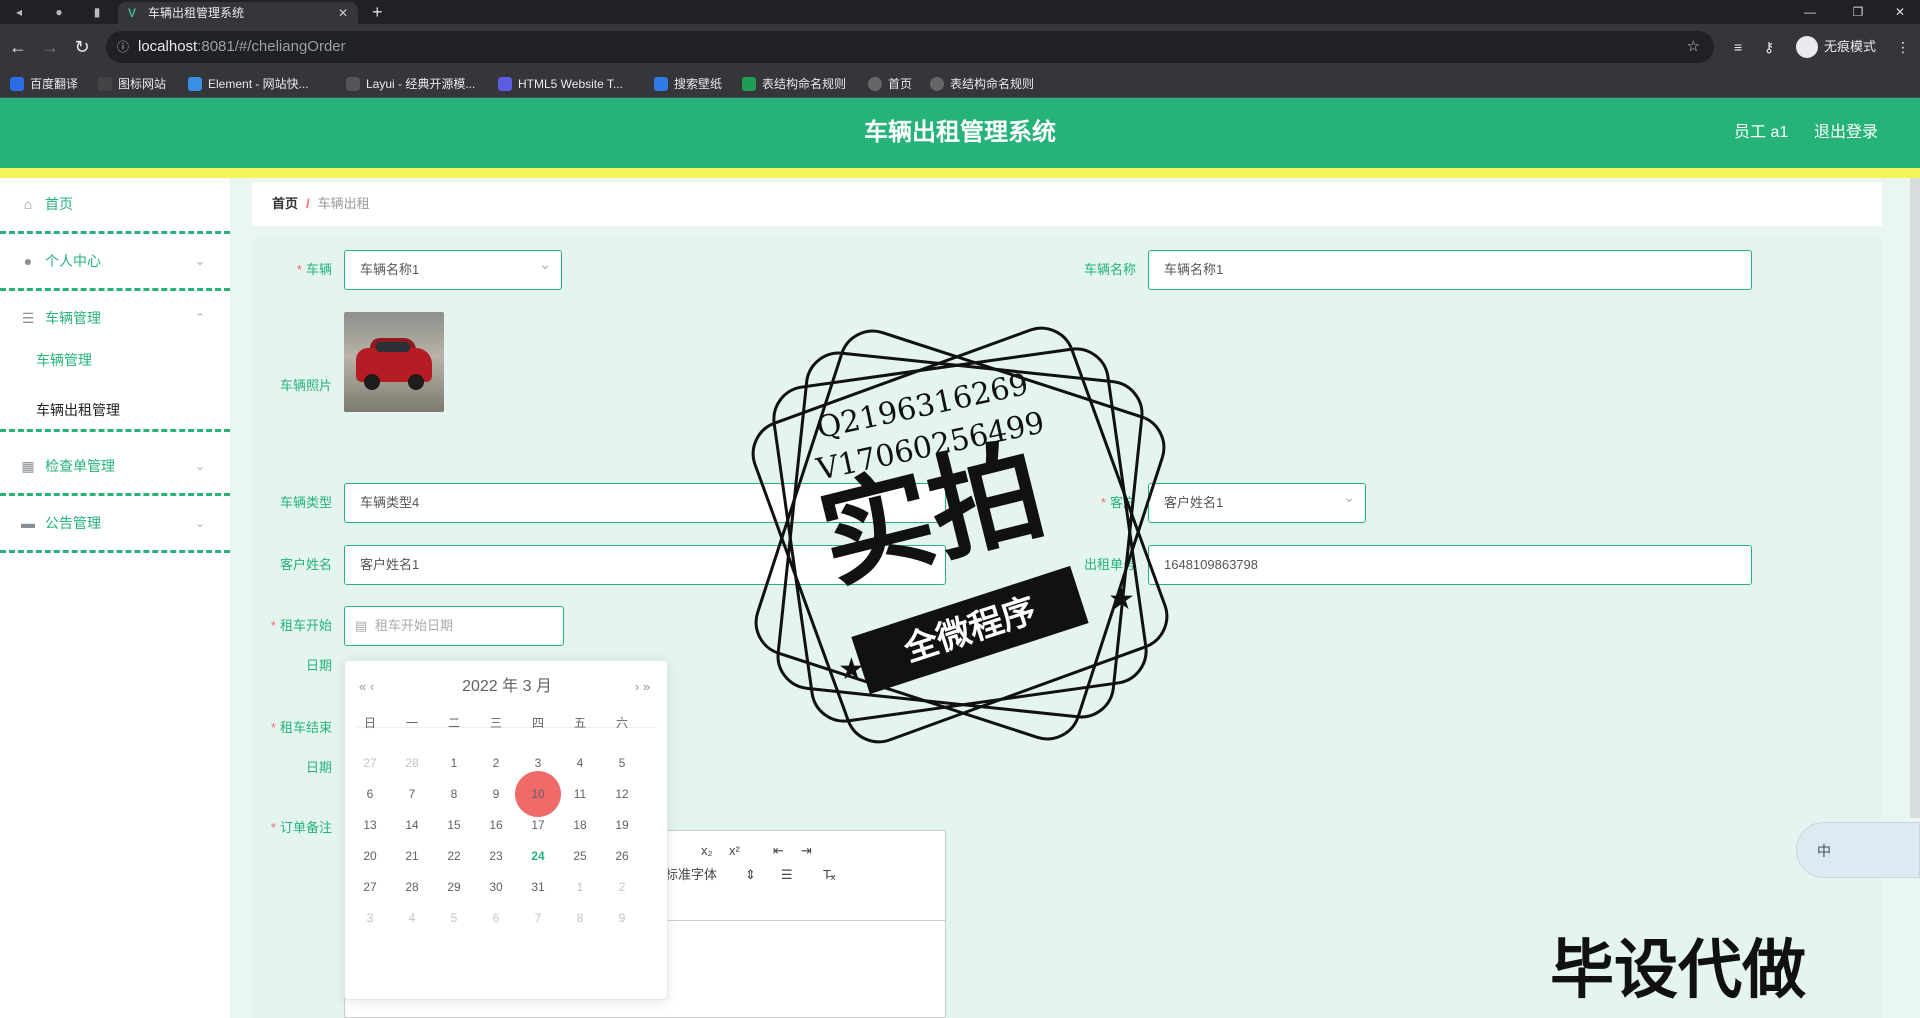 The image size is (1920, 1018). Describe the element at coordinates (28, 523) in the screenshot. I see `ticket-icon: ▬` at that location.